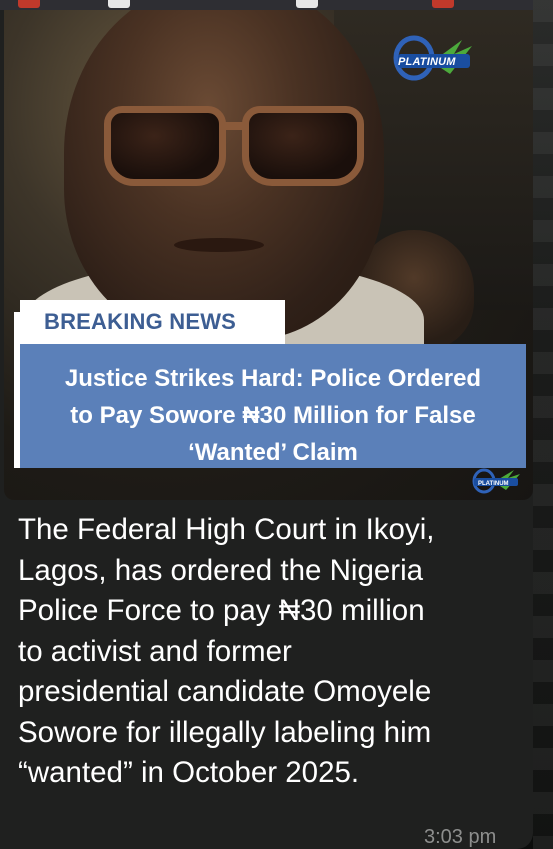 This screenshot has width=553, height=849. I want to click on headline-line: Justice Strikes Hard: Police Ordered, so click(273, 378).